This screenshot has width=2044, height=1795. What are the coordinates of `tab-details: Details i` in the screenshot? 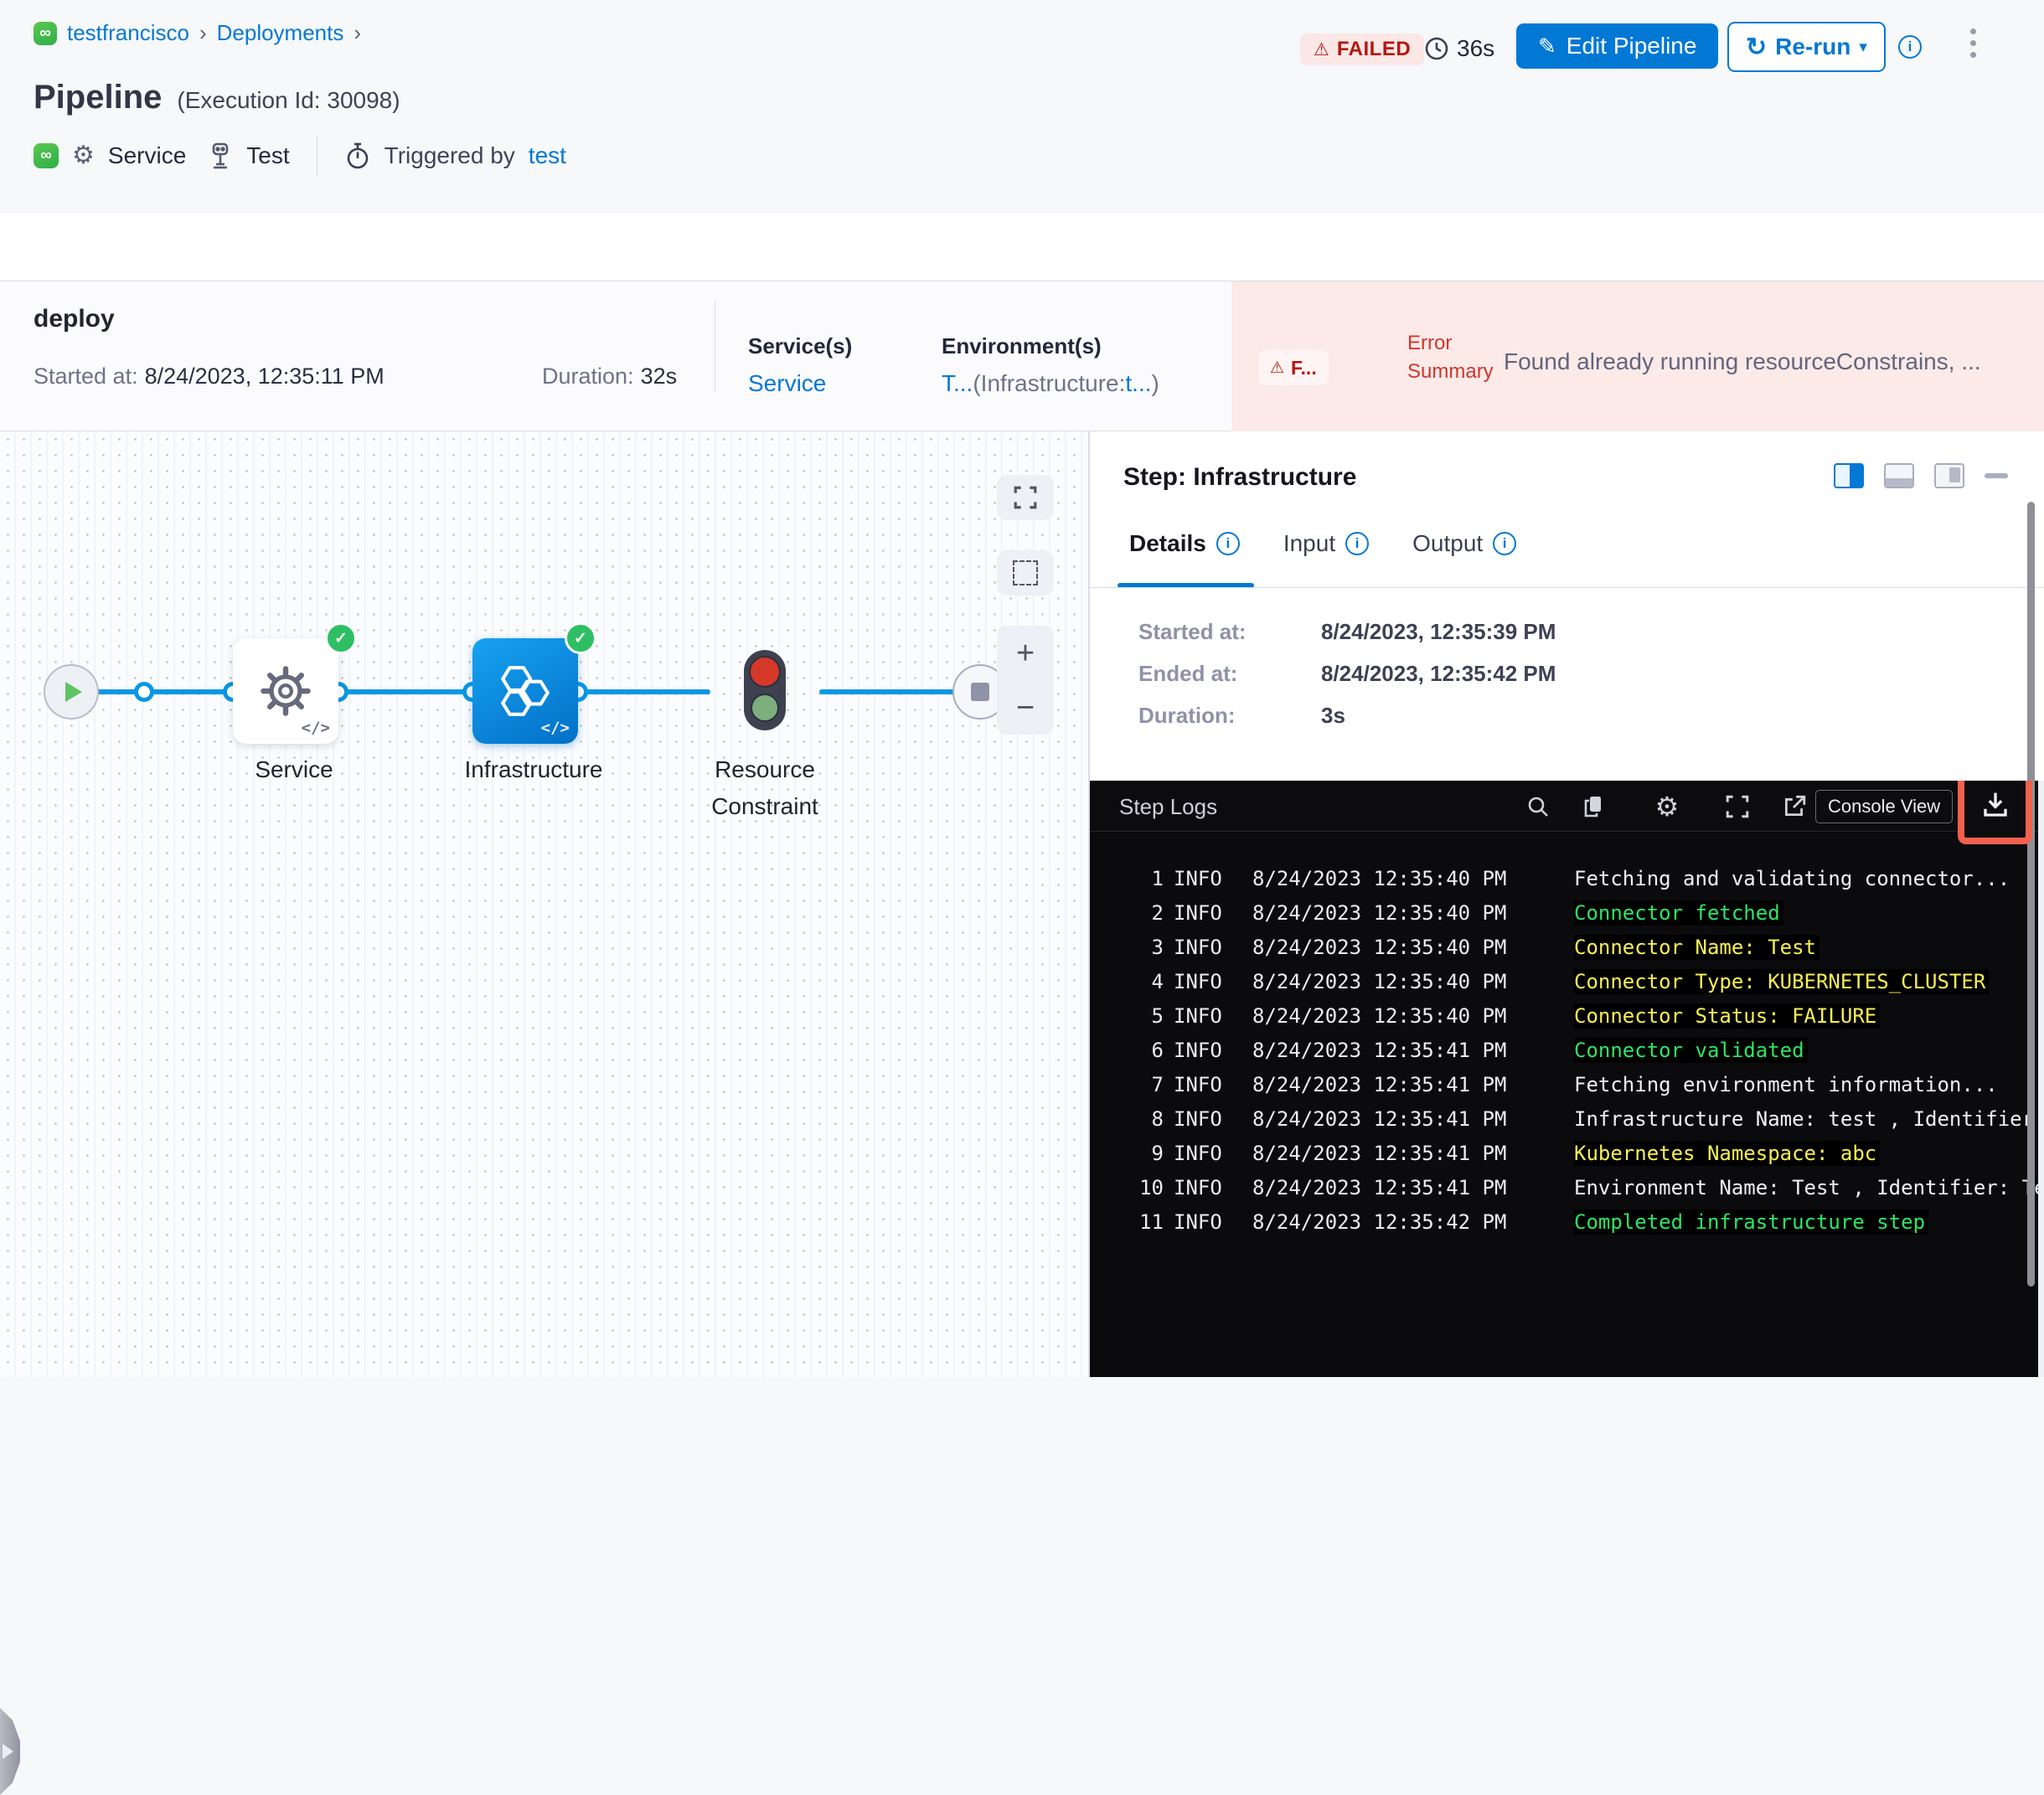 It's located at (1184, 543).